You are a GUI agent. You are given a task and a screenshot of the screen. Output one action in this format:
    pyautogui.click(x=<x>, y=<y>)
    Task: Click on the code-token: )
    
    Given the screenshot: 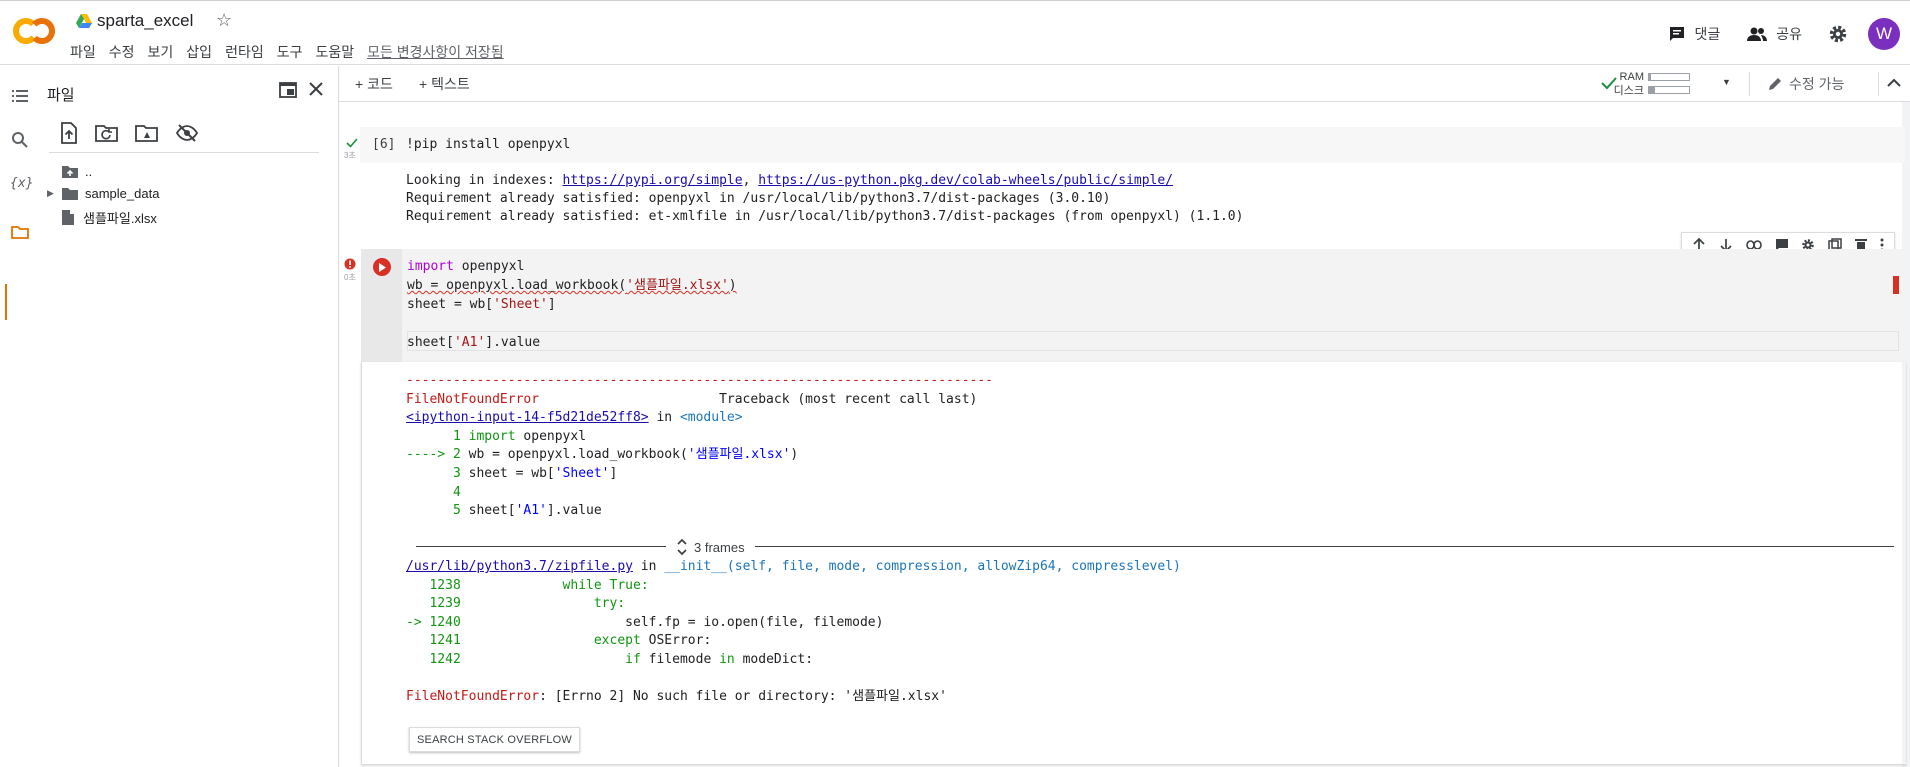 What is the action you would take?
    pyautogui.click(x=732, y=285)
    